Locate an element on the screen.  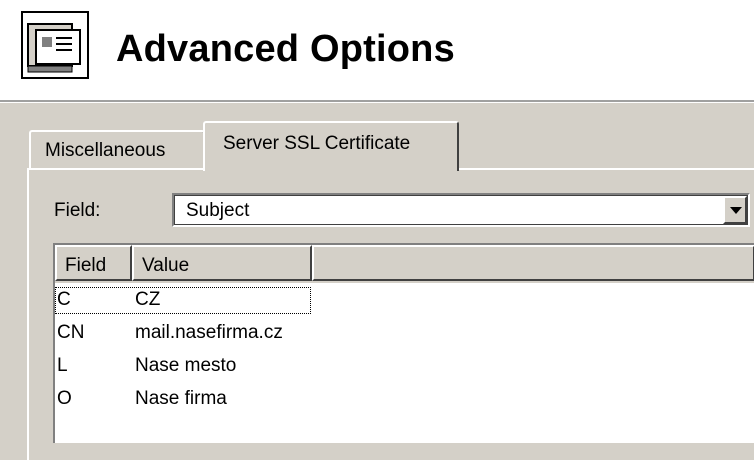
tab-server-ssl-certificate: Server SSL Certificate is located at coordinates (331, 146).